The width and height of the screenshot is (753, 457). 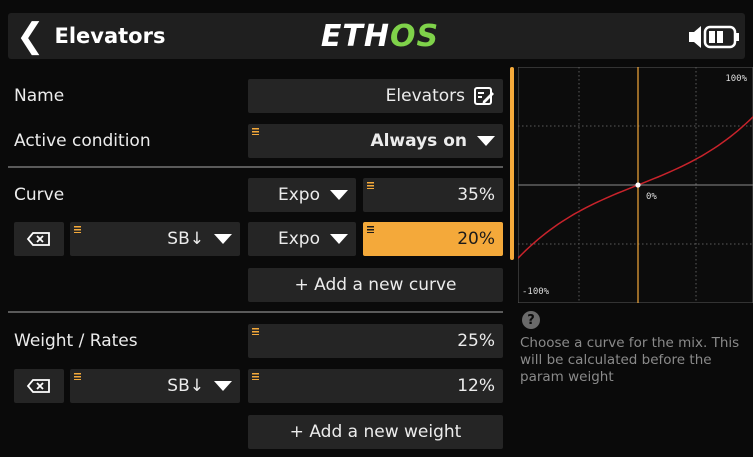 I want to click on remove-curve-button, so click(x=39, y=239).